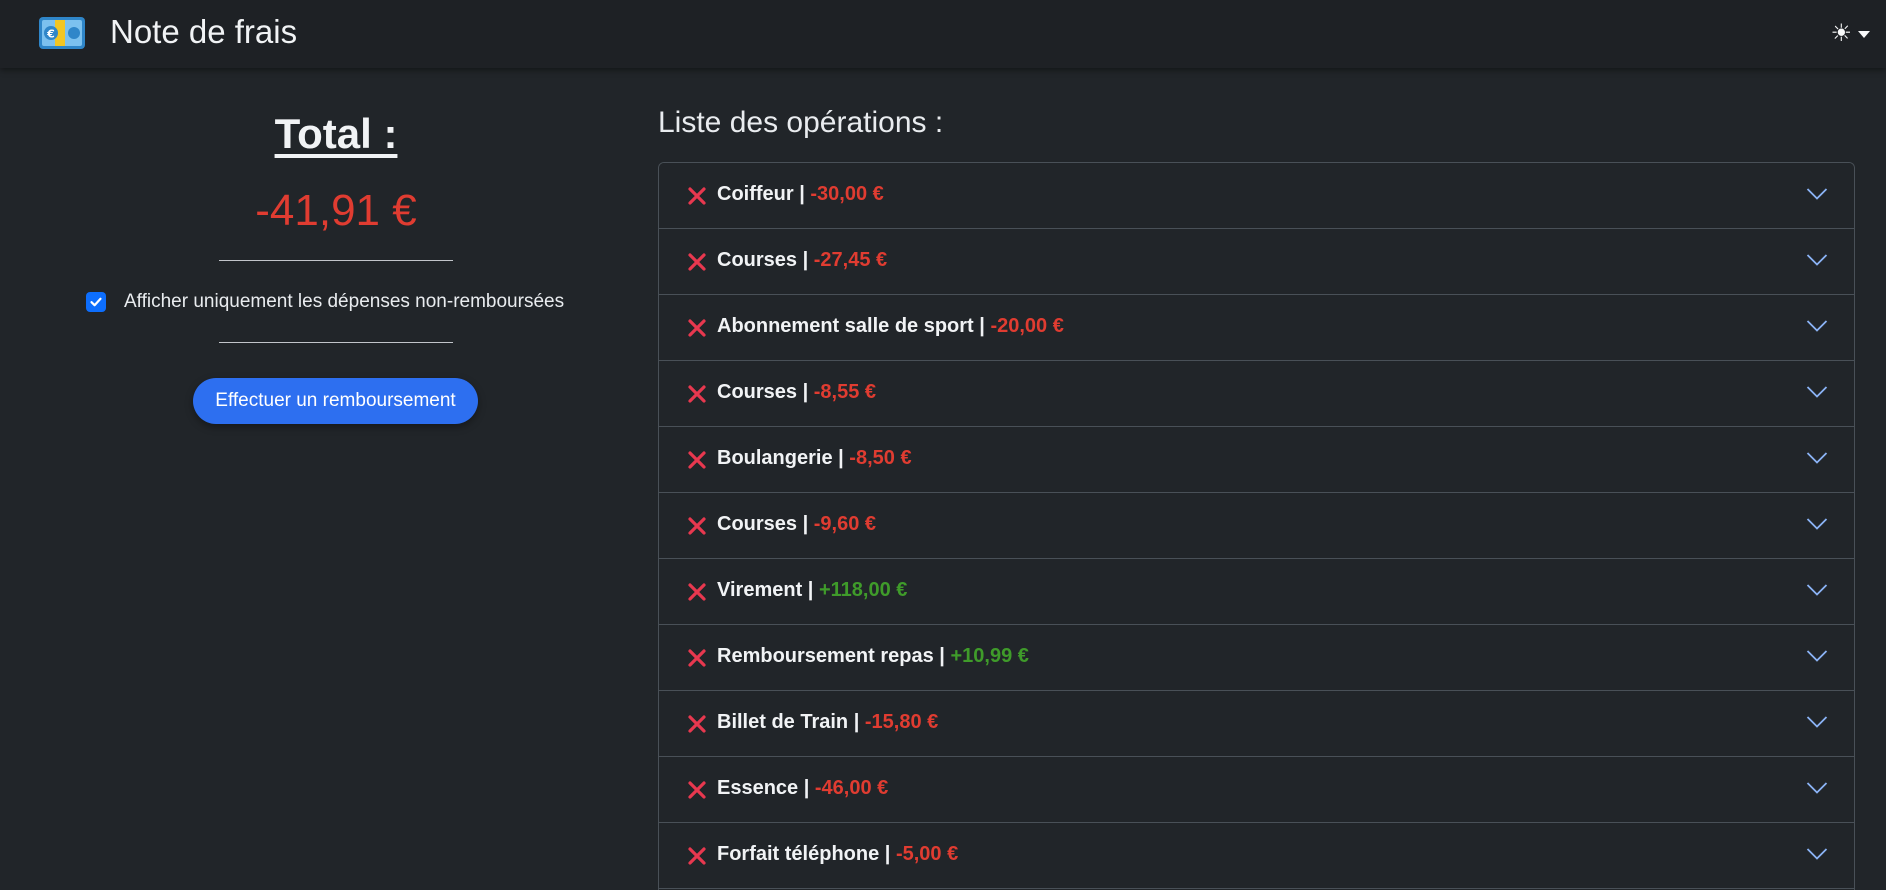 The width and height of the screenshot is (1886, 890). Describe the element at coordinates (845, 524) in the screenshot. I see `operation-amount: -9,60 €` at that location.